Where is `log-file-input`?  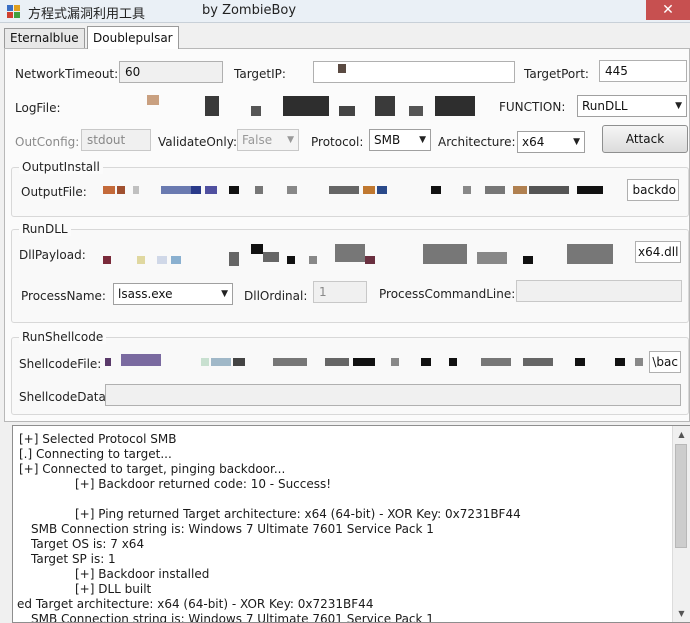
log-file-input is located at coordinates (271, 104).